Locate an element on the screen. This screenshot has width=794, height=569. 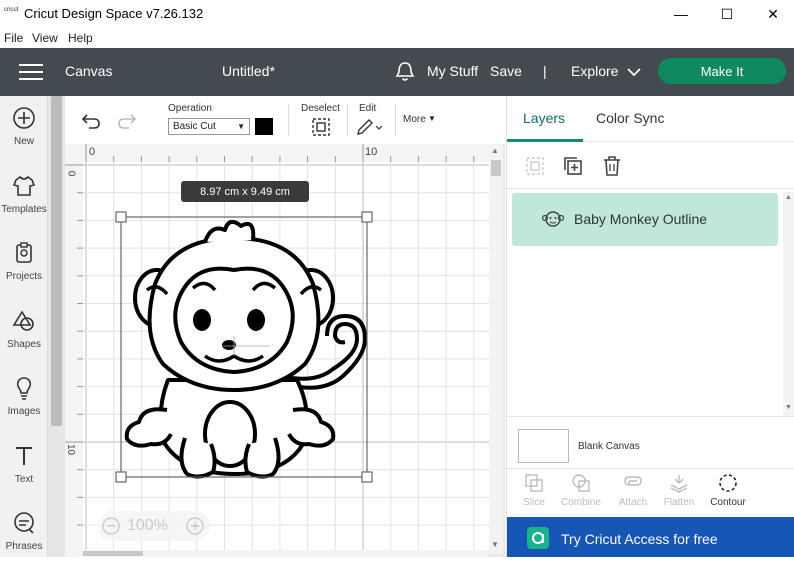
combine-button: Combine is located at coordinates (581, 493).